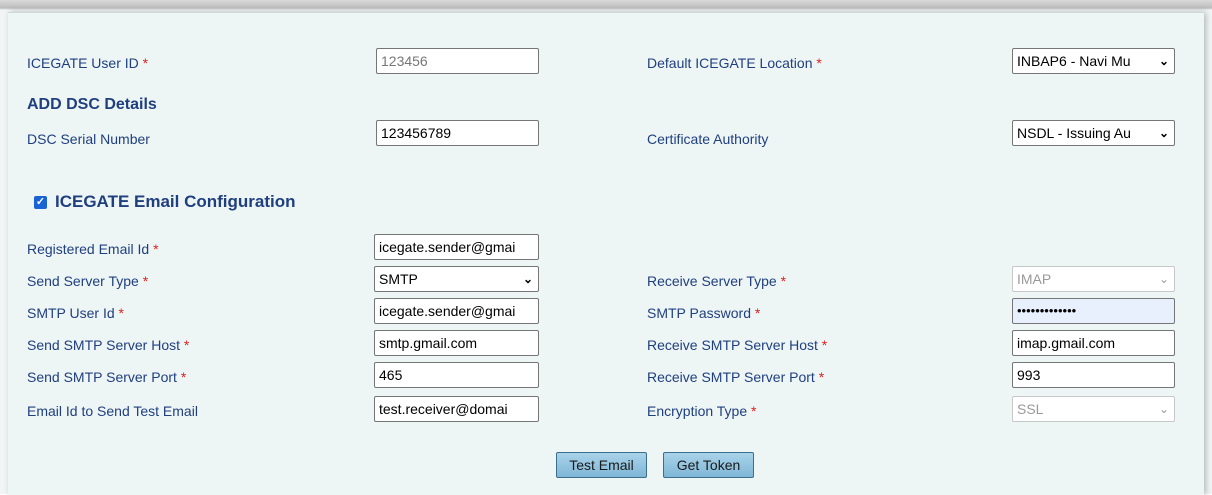 The height and width of the screenshot is (495, 1212). Describe the element at coordinates (104, 345) in the screenshot. I see `send-host-label-text: Send SMTP Server Host` at that location.